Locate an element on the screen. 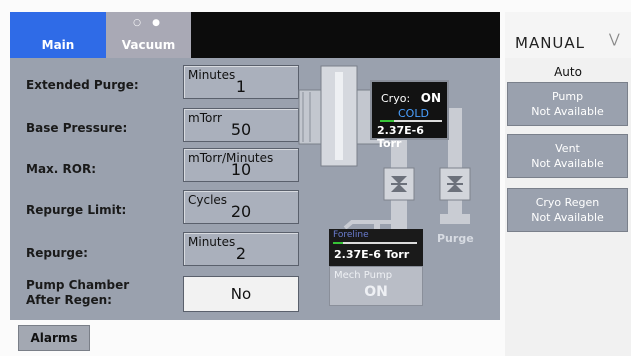  foreline-bar is located at coordinates (375, 243).